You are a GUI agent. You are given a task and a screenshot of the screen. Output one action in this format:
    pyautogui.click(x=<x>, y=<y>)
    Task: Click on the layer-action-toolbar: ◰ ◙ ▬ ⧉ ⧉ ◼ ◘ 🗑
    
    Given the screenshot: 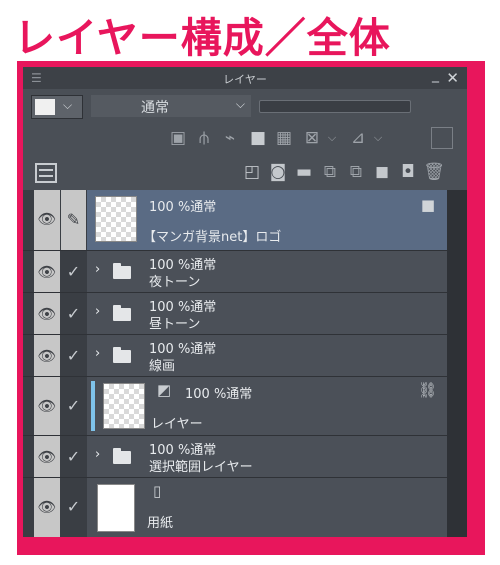 What is the action you would take?
    pyautogui.click(x=245, y=174)
    